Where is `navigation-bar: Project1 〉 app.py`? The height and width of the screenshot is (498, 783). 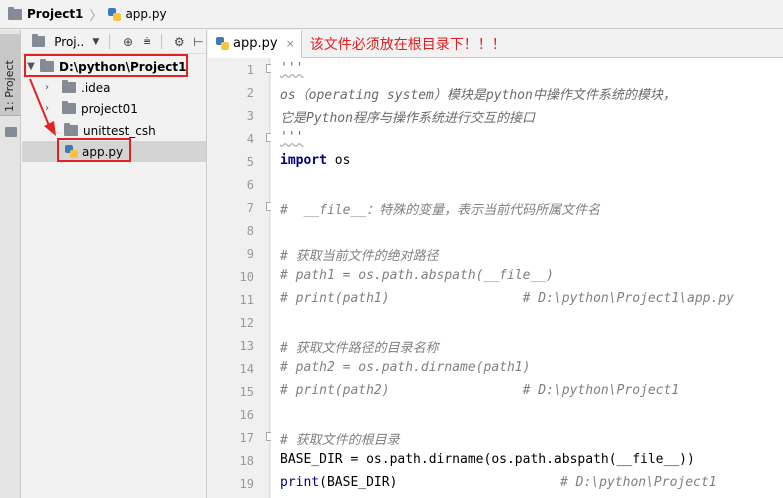 navigation-bar: Project1 〉 app.py is located at coordinates (391, 14).